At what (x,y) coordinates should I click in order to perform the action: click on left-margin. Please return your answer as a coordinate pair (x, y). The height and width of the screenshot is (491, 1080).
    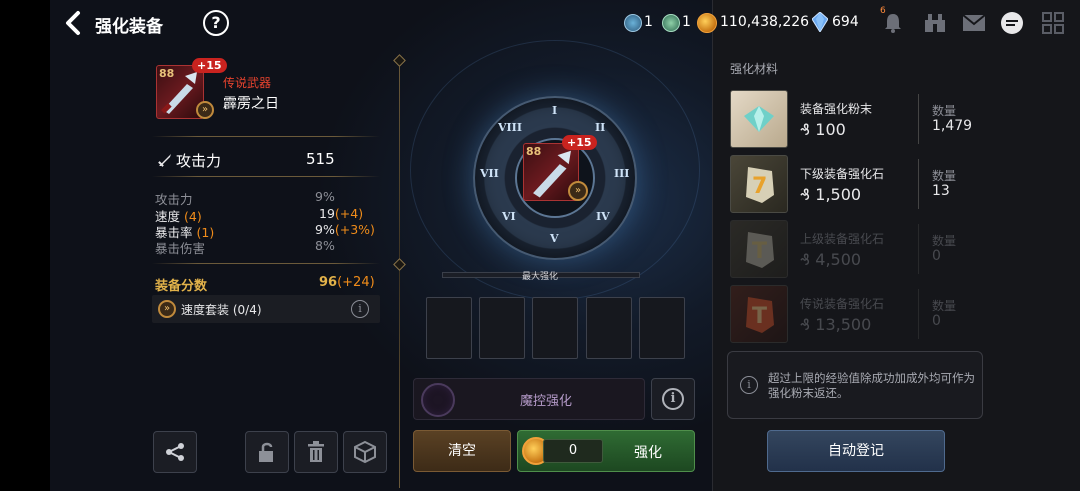
    Looking at the image, I should click on (25, 245).